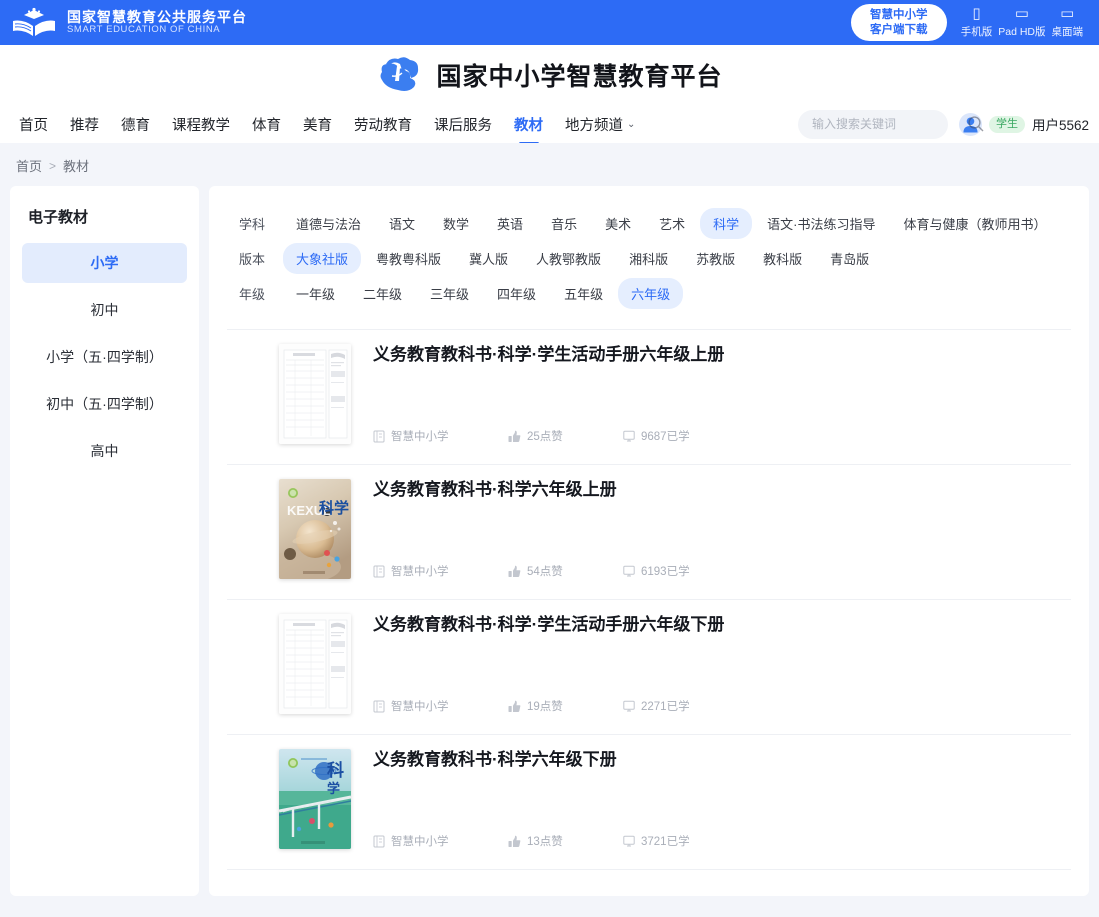  What do you see at coordinates (58, 217) in the screenshot?
I see `sidebar-title: 电子教材` at bounding box center [58, 217].